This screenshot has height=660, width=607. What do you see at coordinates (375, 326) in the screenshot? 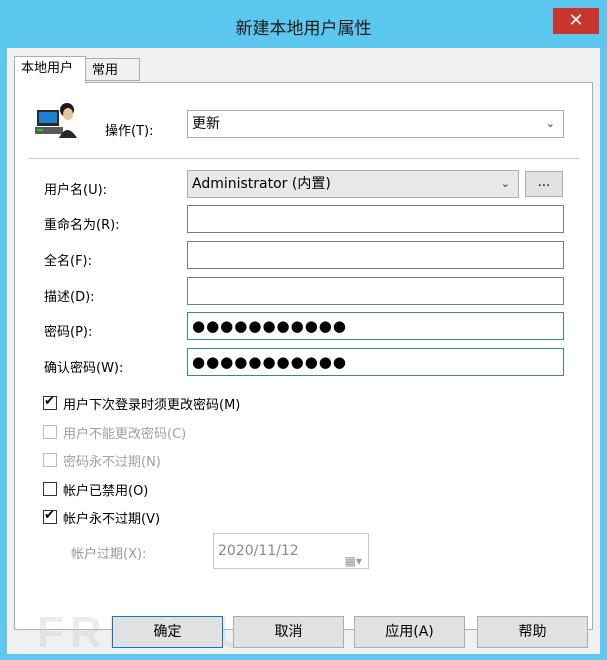
I see `password-input: ●●●●●●●●●●●` at bounding box center [375, 326].